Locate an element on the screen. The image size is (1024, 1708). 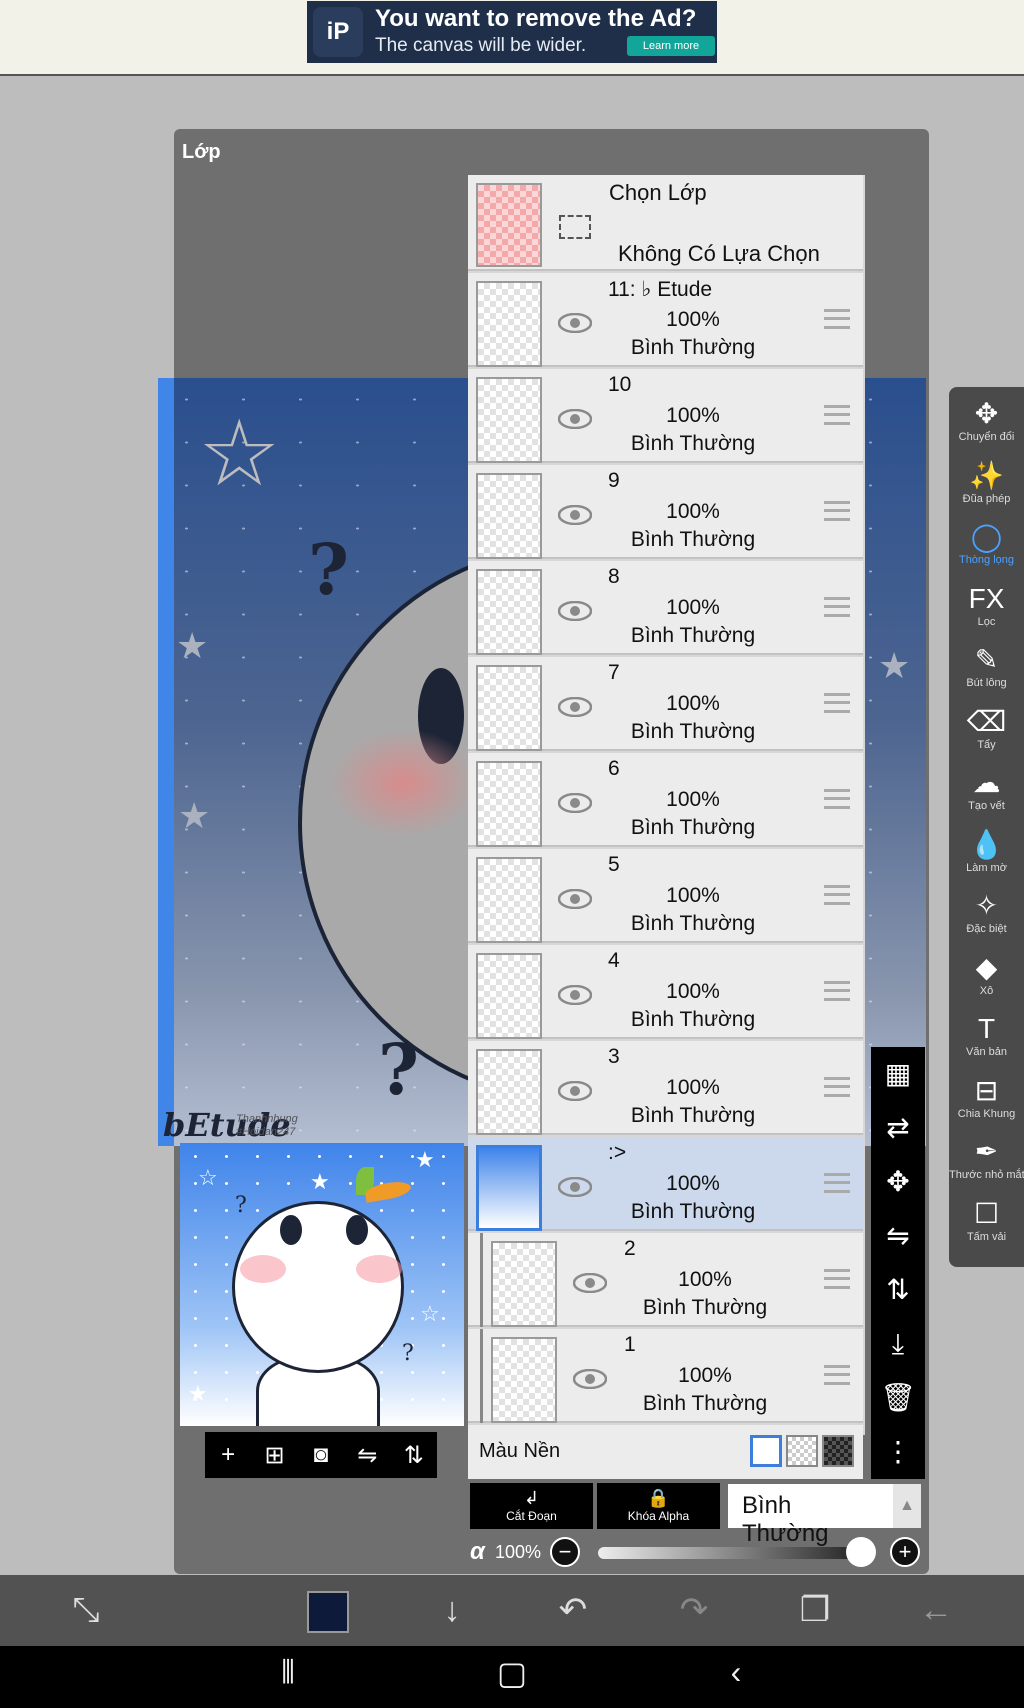
layer-row: 11: ♭ Etude 100% Bình Thường is located at coordinates (665, 320).